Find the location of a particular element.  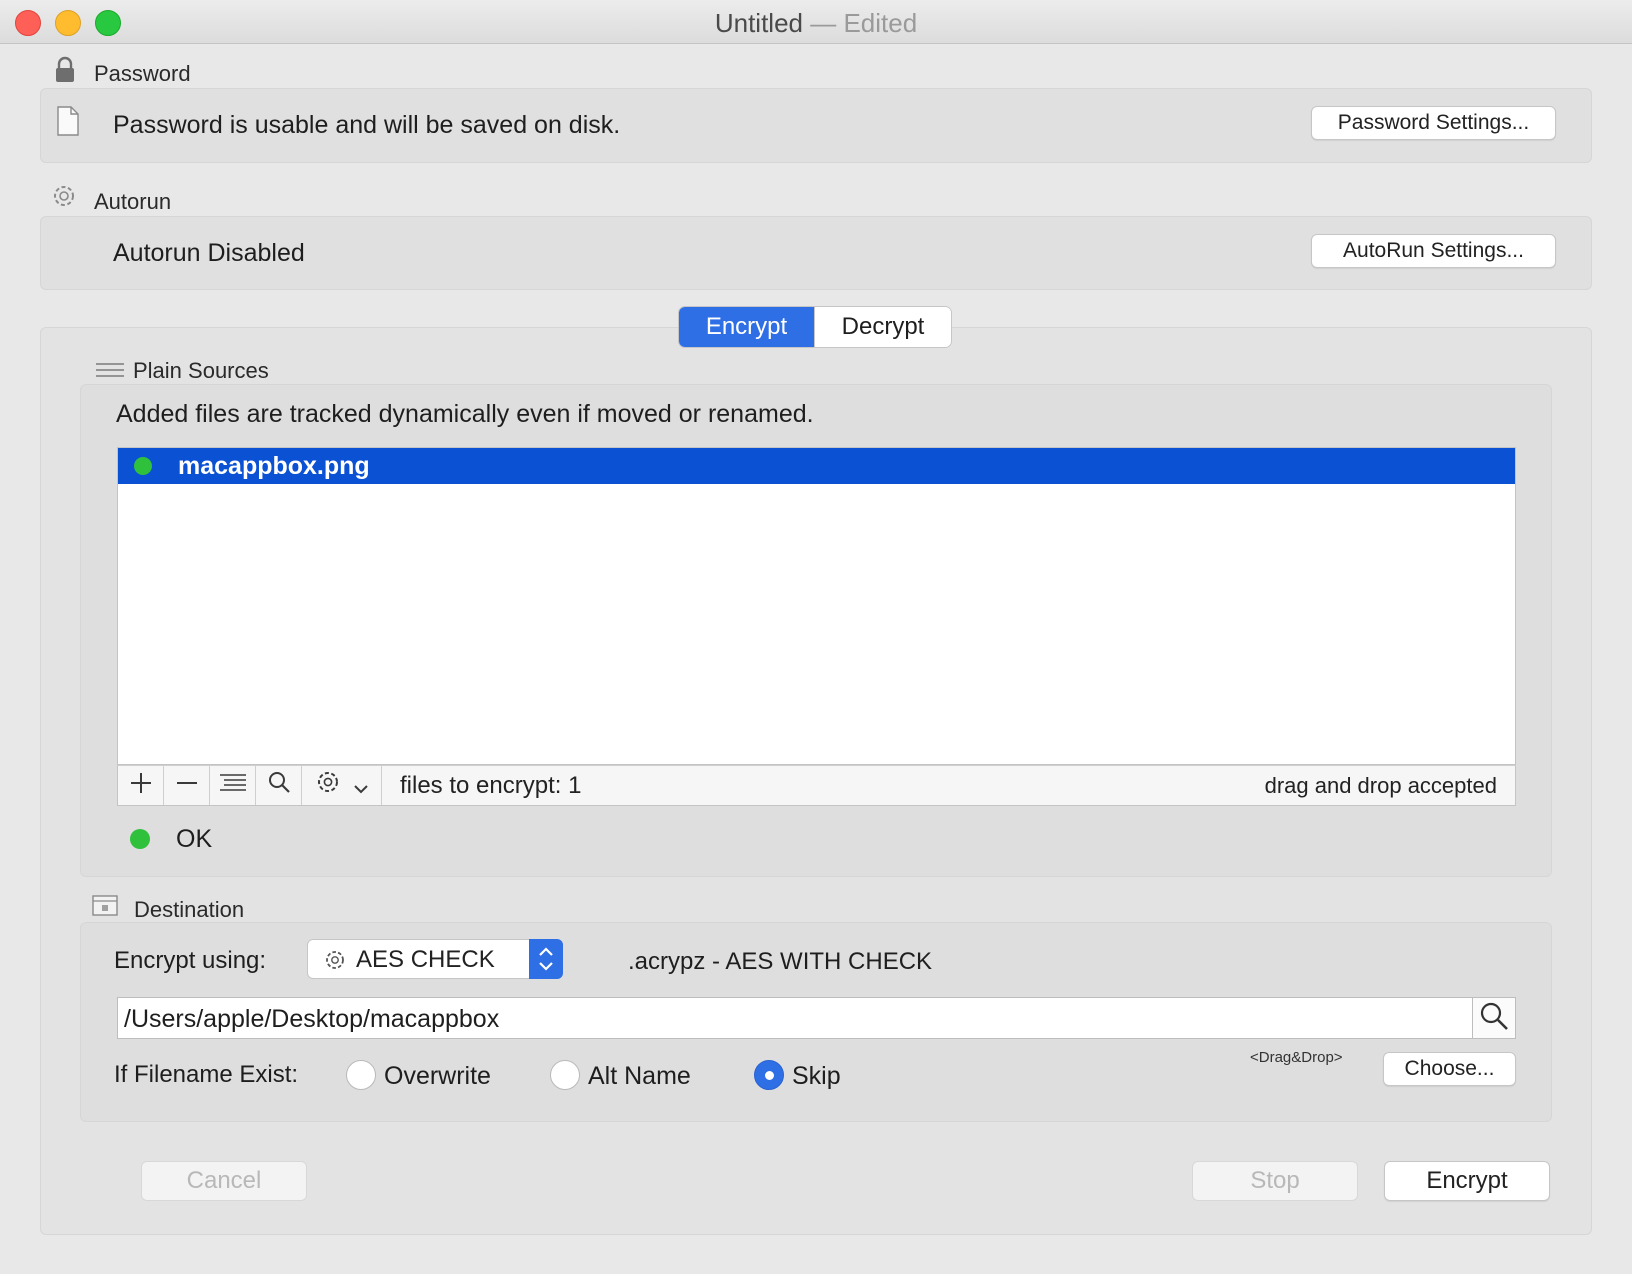

up-down-chevron-icon is located at coordinates (546, 959).